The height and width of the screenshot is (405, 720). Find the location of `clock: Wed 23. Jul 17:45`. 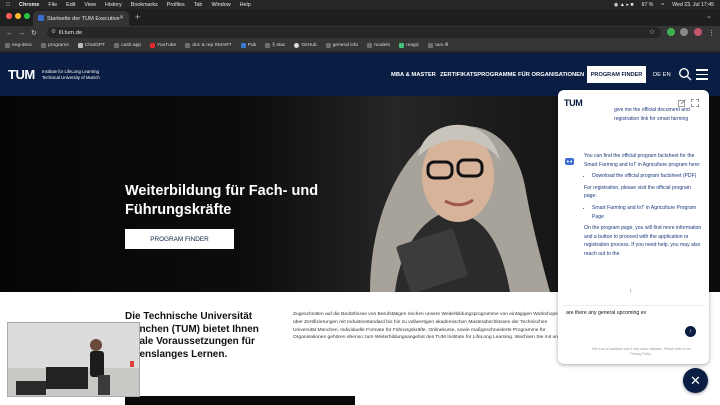

clock: Wed 23. Jul 17:45 is located at coordinates (693, 5).